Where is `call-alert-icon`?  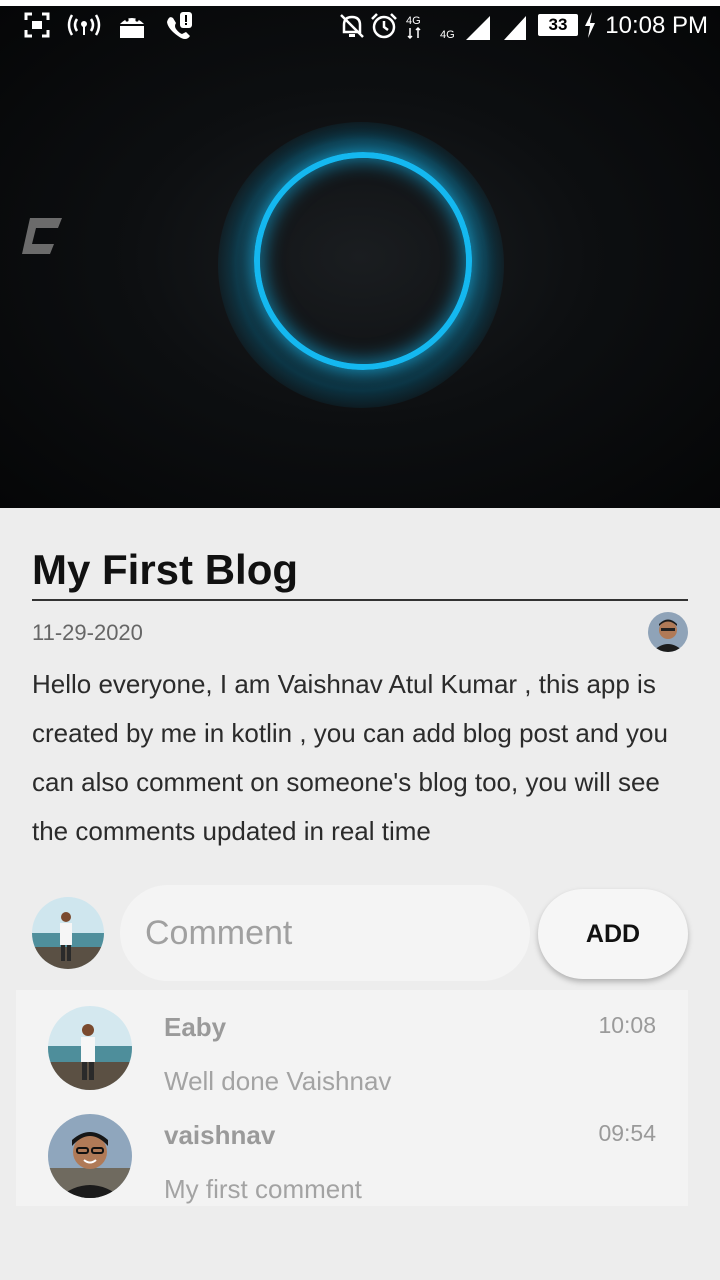 call-alert-icon is located at coordinates (179, 25).